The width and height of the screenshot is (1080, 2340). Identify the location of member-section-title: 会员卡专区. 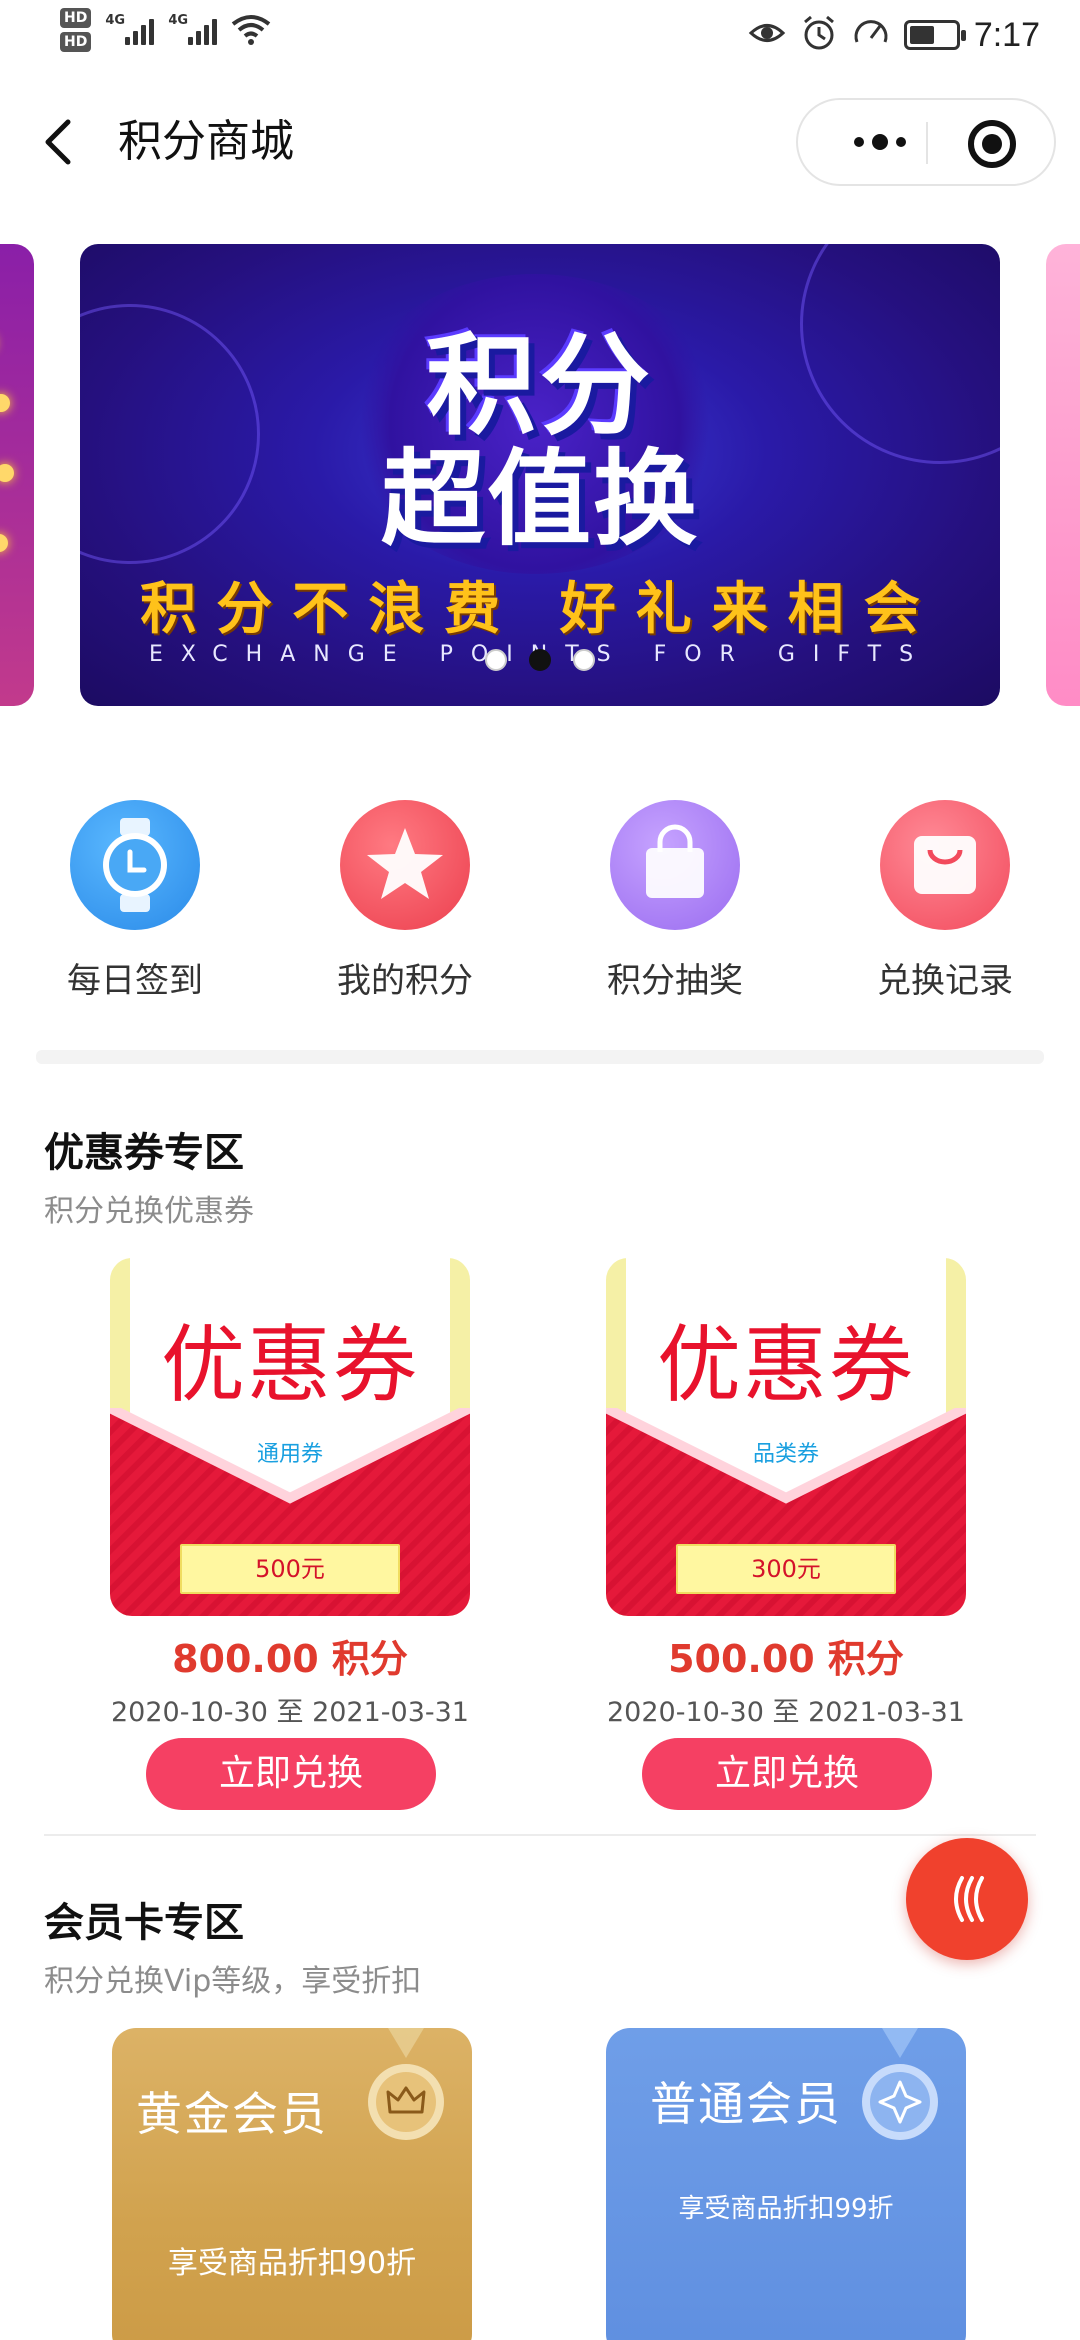
(144, 1923).